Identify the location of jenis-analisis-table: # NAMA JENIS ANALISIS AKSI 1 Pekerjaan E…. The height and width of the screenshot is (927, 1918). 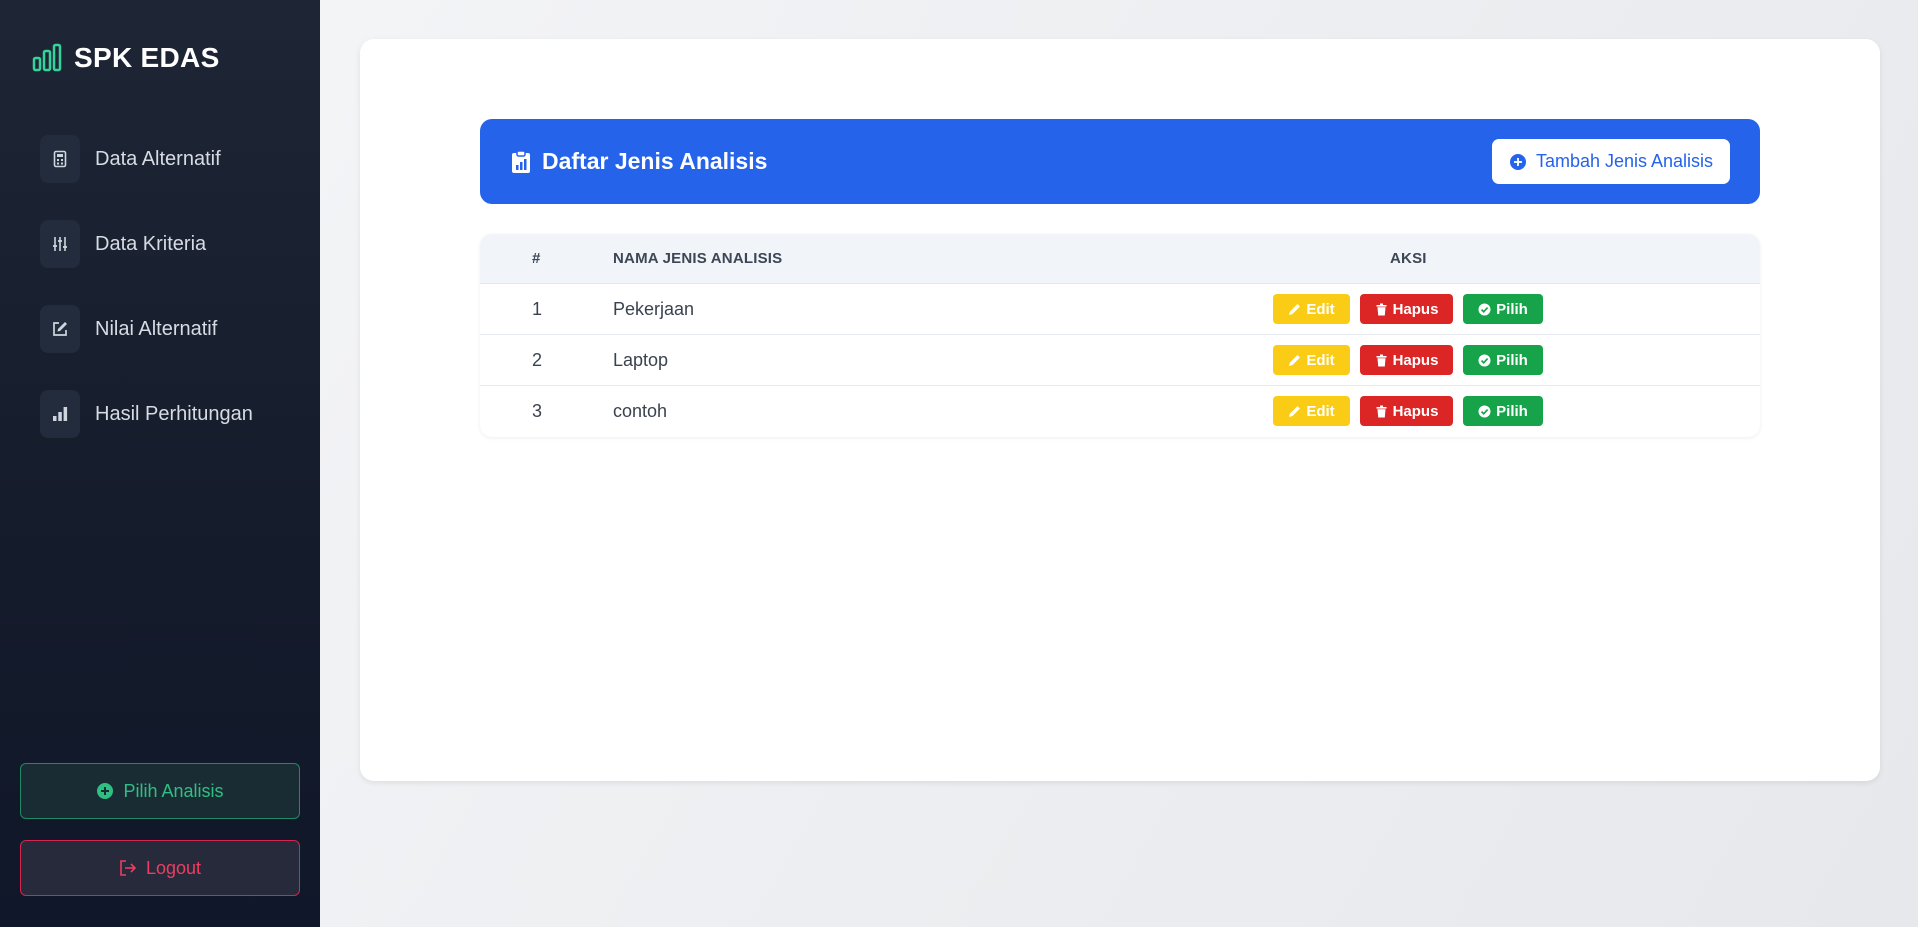
(1120, 335).